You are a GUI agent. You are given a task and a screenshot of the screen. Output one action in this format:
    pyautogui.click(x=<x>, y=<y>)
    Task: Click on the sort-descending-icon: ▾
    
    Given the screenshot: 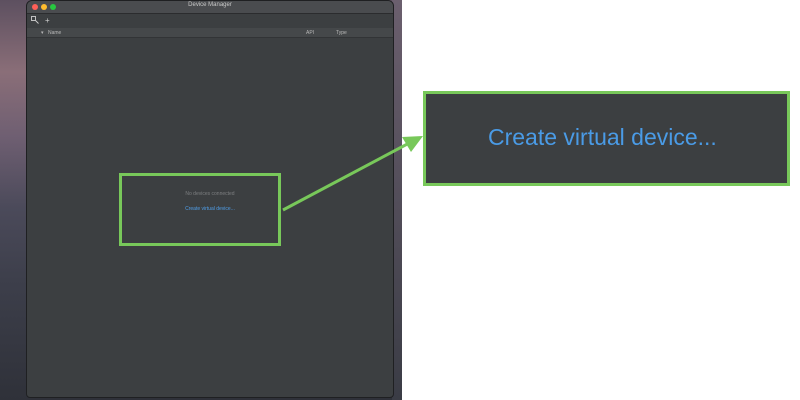 What is the action you would take?
    pyautogui.click(x=42, y=33)
    